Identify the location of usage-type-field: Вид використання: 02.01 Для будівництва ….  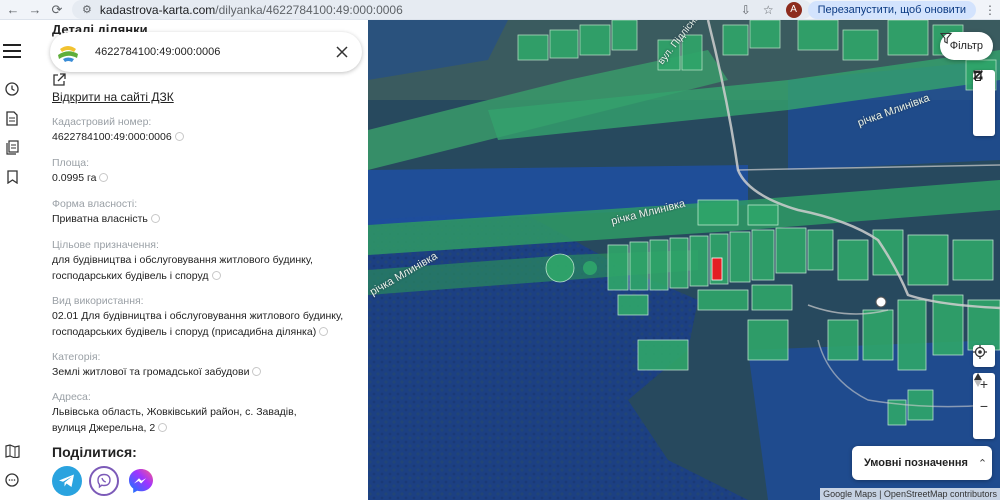
(200, 317).